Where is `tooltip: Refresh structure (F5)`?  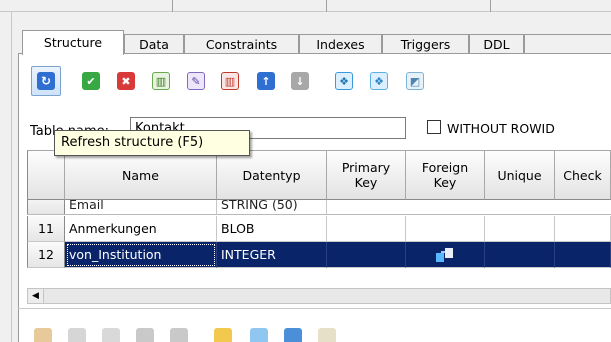 tooltip: Refresh structure (F5) is located at coordinates (152, 143).